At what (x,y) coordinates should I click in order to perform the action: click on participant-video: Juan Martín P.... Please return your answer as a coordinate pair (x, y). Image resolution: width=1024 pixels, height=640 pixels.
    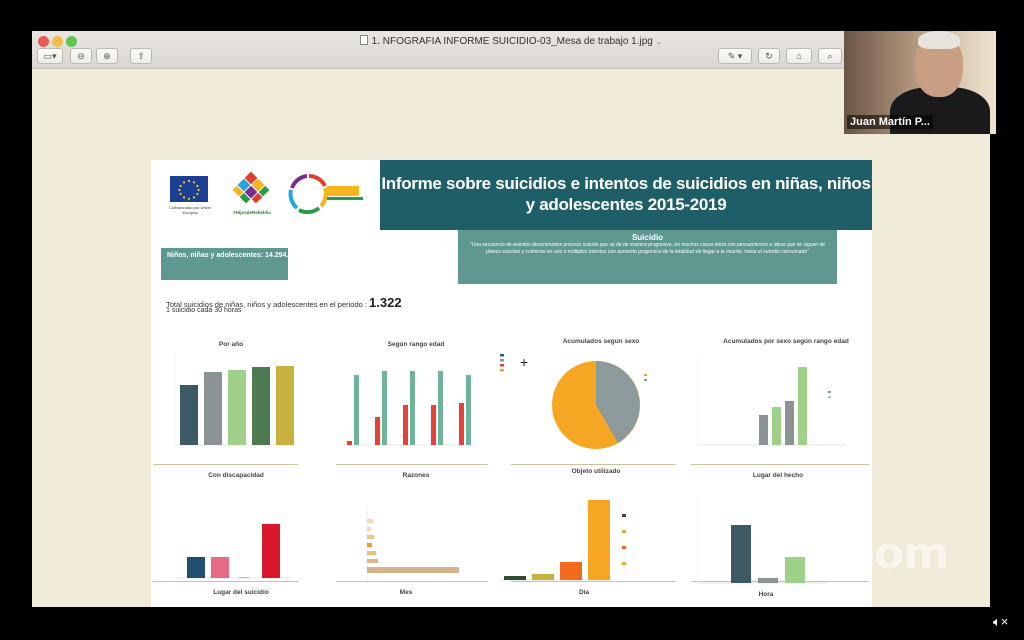
    Looking at the image, I should click on (920, 82).